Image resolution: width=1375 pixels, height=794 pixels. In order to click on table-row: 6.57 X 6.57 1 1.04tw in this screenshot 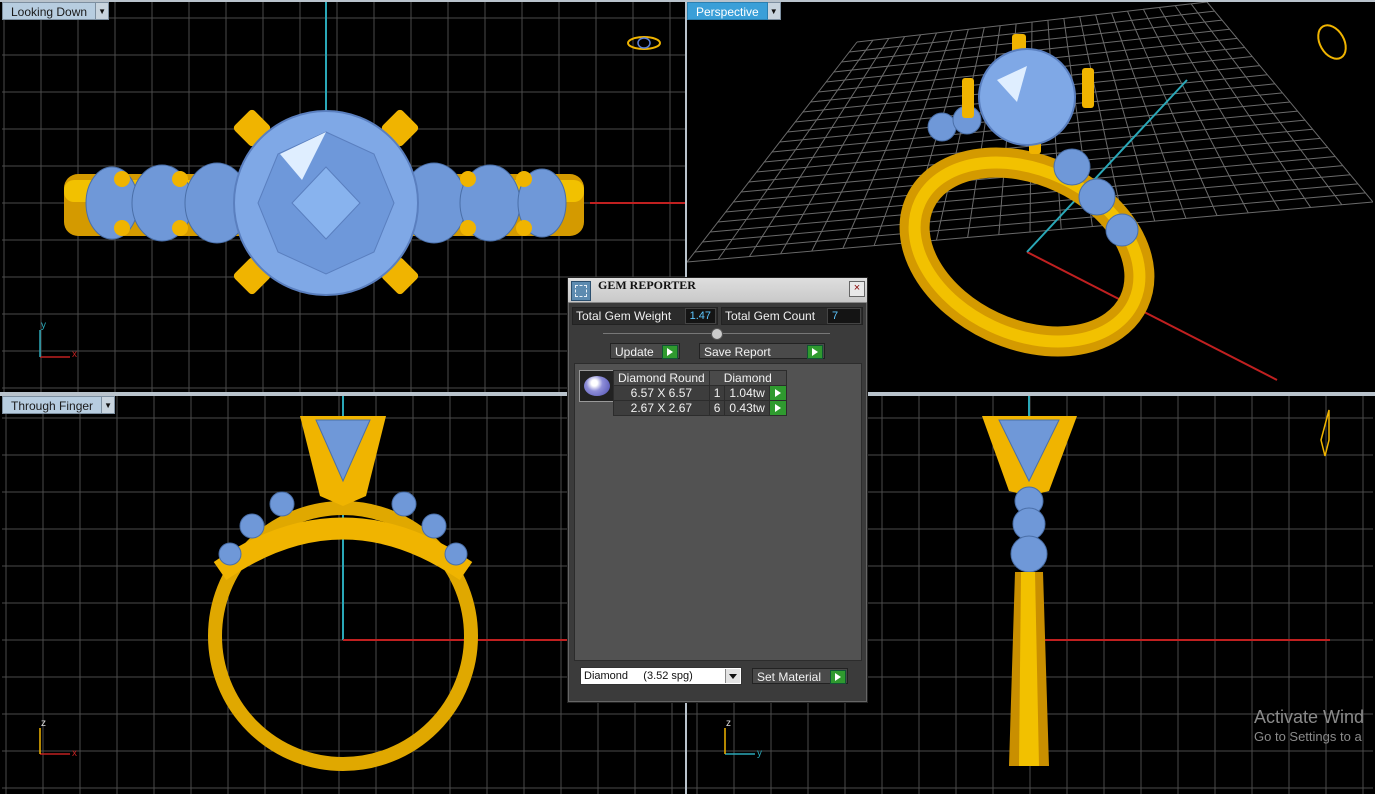, I will do `click(700, 393)`.